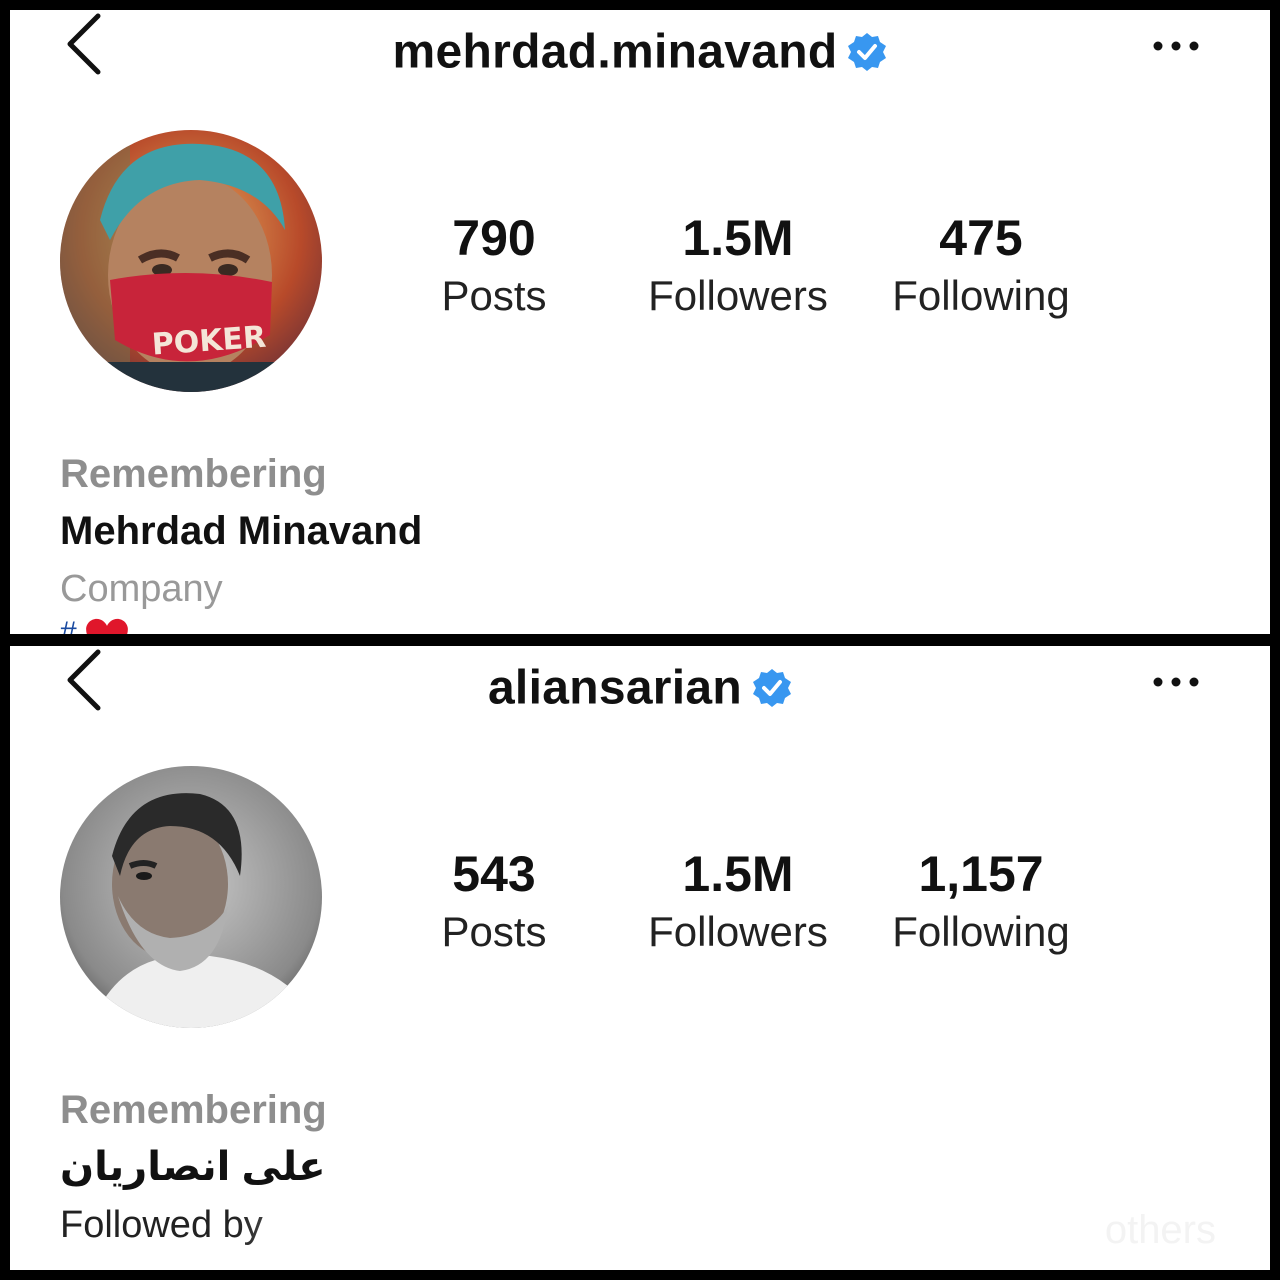 This screenshot has height=1280, width=1280. Describe the element at coordinates (640, 540) in the screenshot. I see `profile-bio: Remembering Mehrdad Minavand Company #` at that location.